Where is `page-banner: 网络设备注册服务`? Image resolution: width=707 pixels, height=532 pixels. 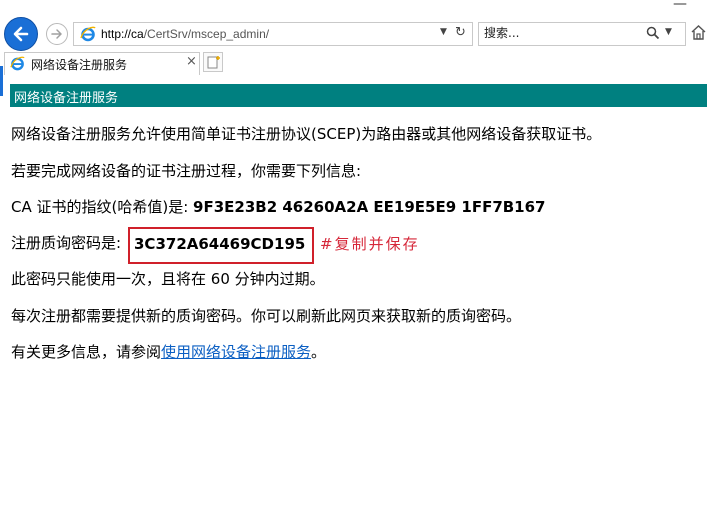 page-banner: 网络设备注册服务 is located at coordinates (358, 95).